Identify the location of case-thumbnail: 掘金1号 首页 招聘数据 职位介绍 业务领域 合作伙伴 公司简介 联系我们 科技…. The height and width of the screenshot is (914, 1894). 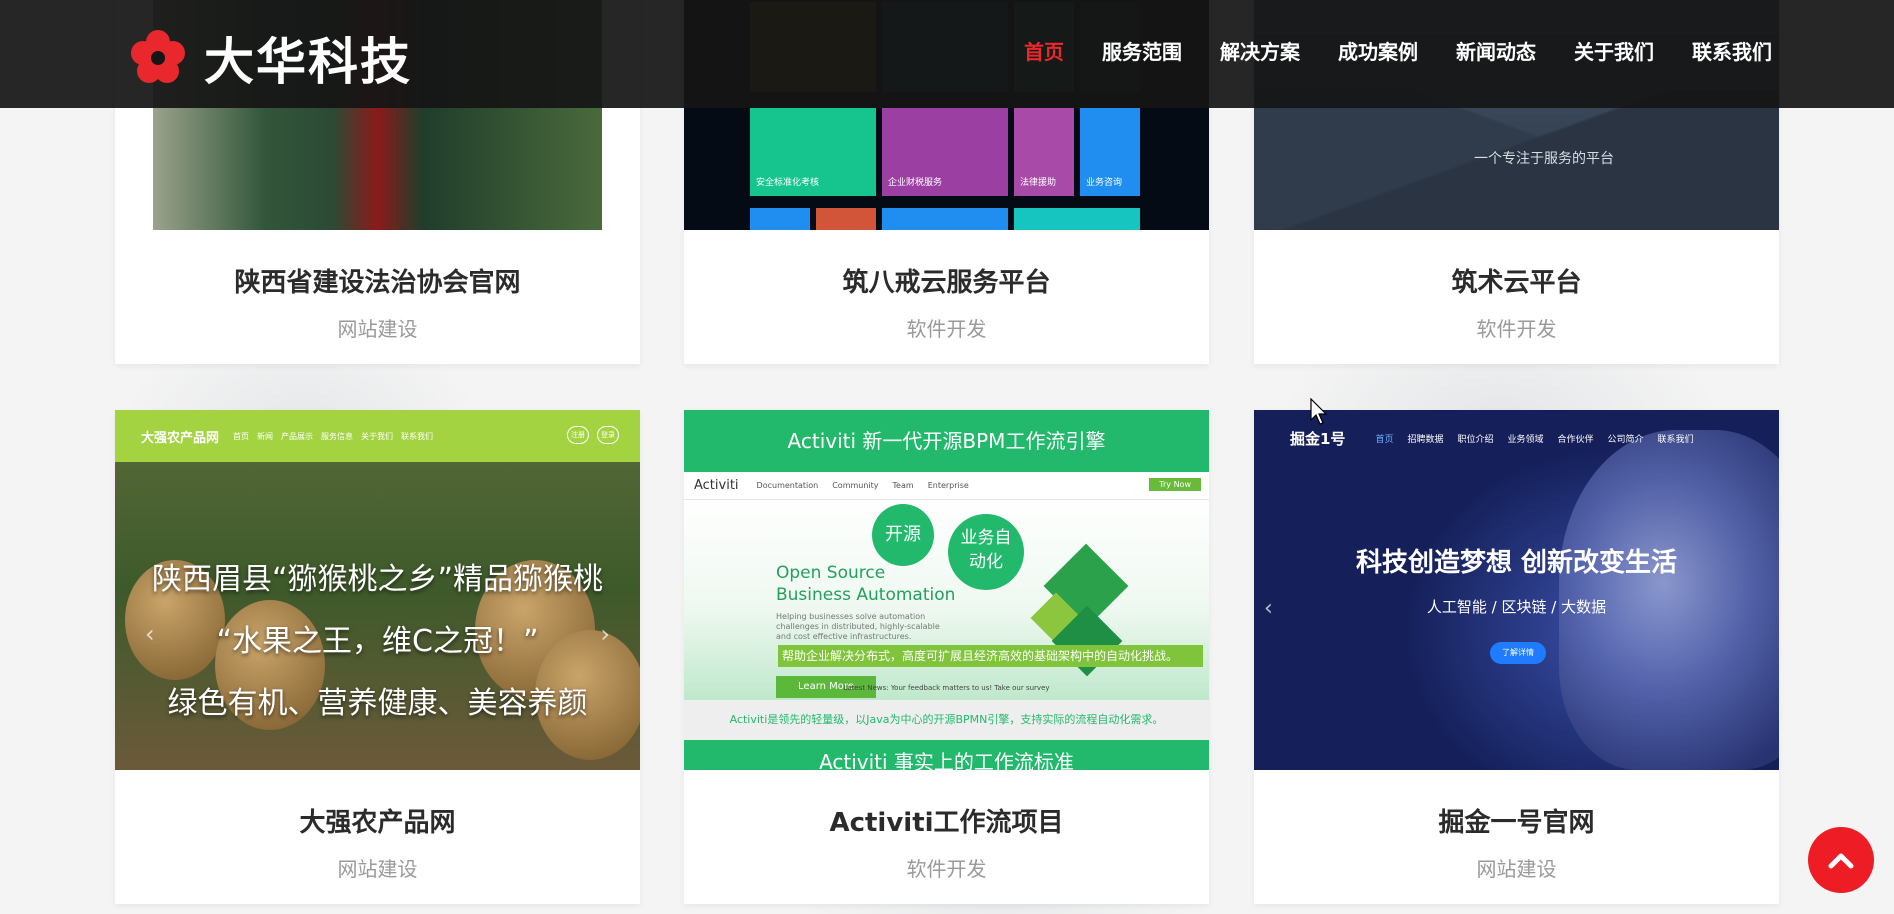
(1516, 590).